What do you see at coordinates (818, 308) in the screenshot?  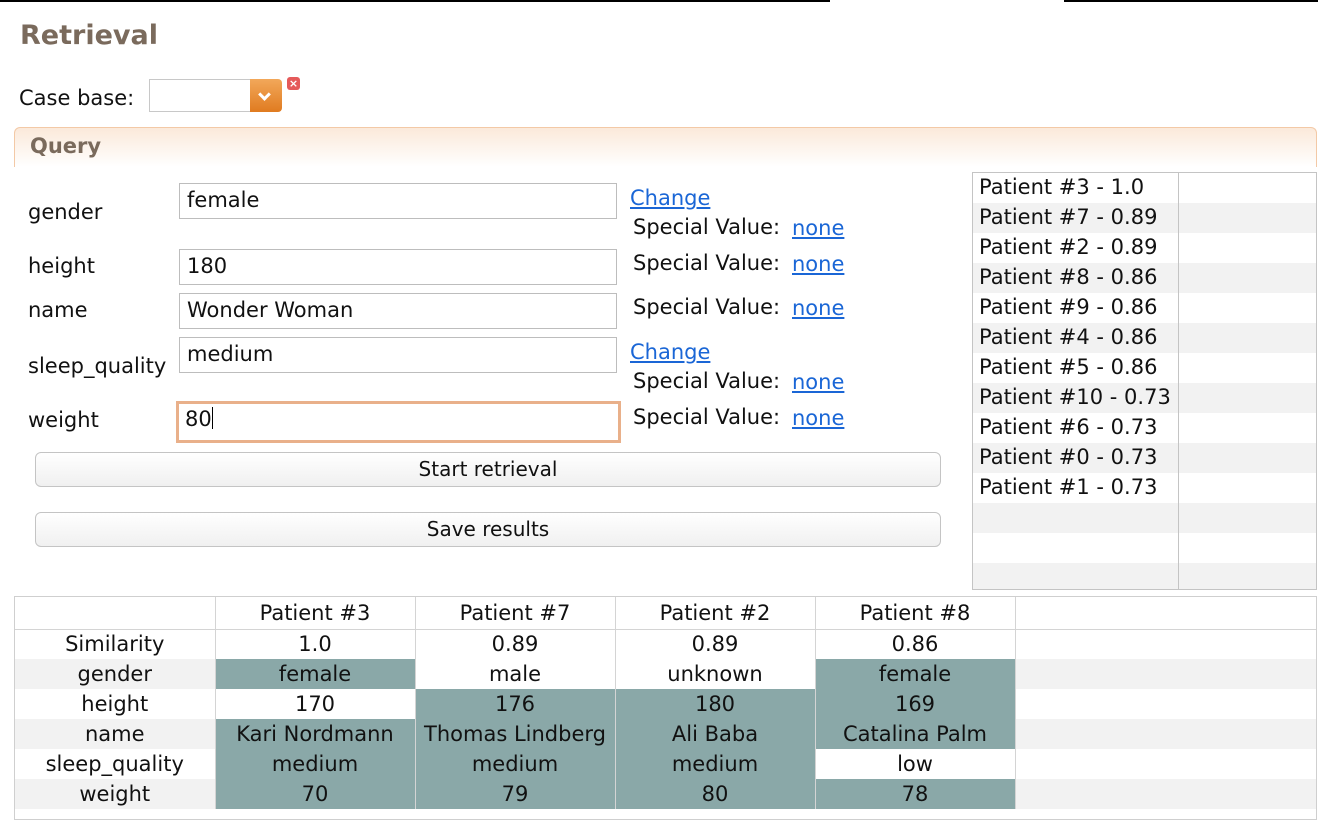 I see `special-value-name-link: none` at bounding box center [818, 308].